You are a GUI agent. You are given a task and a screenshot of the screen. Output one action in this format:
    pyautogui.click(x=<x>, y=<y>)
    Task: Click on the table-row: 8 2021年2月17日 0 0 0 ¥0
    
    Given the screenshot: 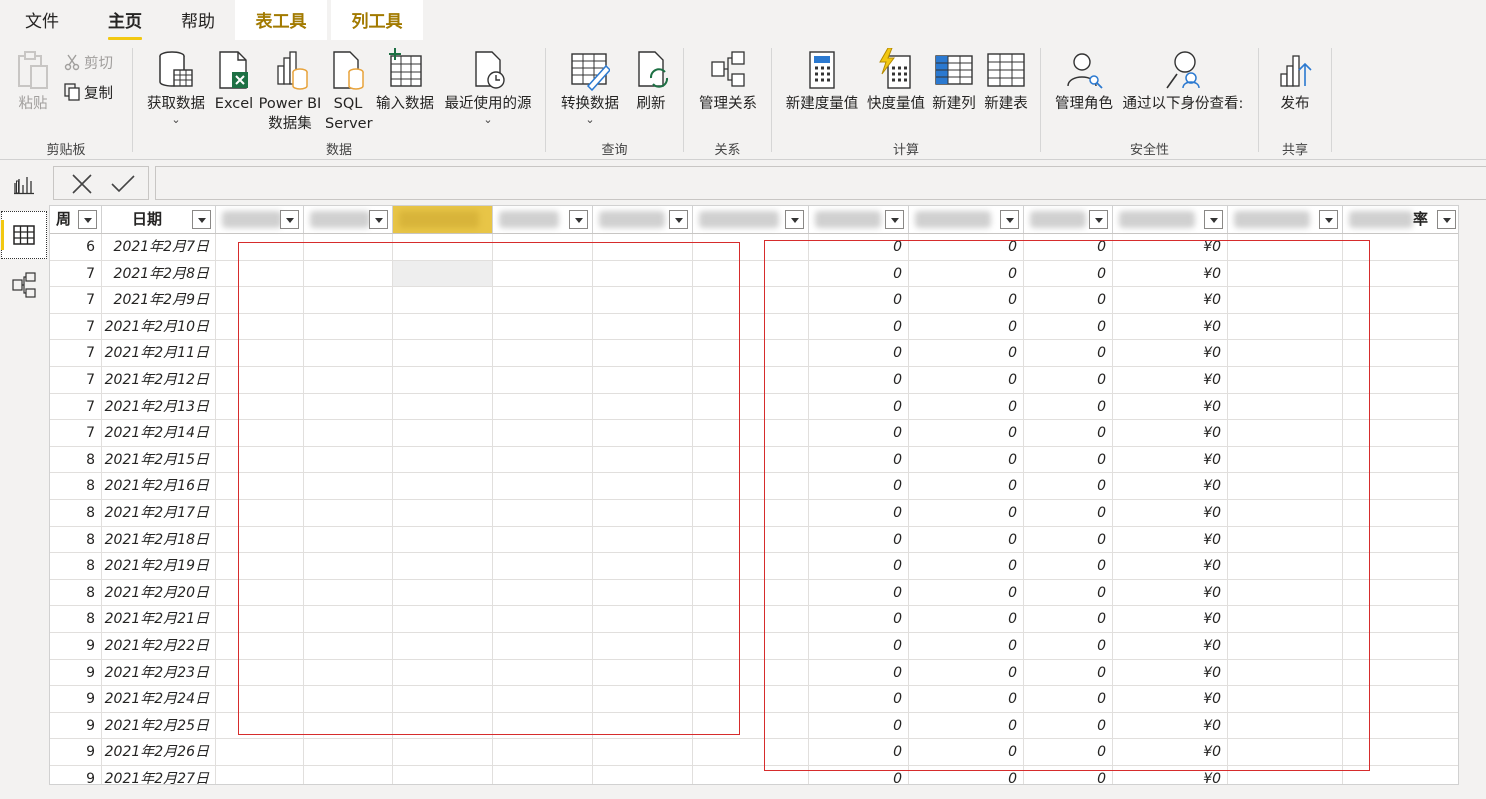 What is the action you would take?
    pyautogui.click(x=754, y=513)
    